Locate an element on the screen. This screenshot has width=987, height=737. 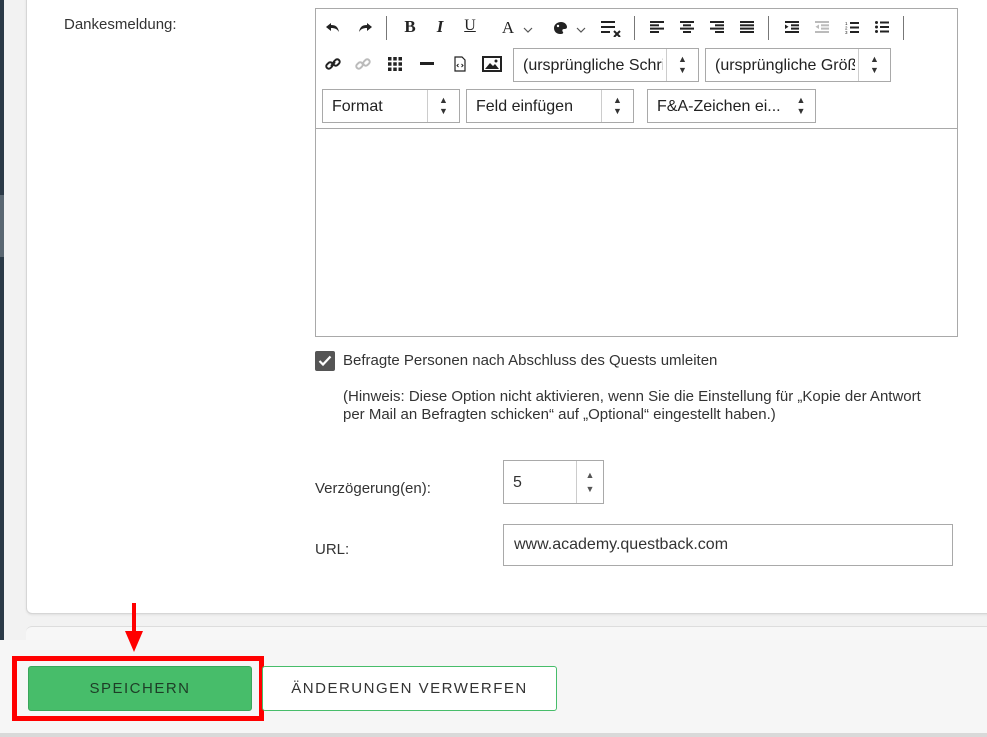
align-center-icon is located at coordinates (687, 27).